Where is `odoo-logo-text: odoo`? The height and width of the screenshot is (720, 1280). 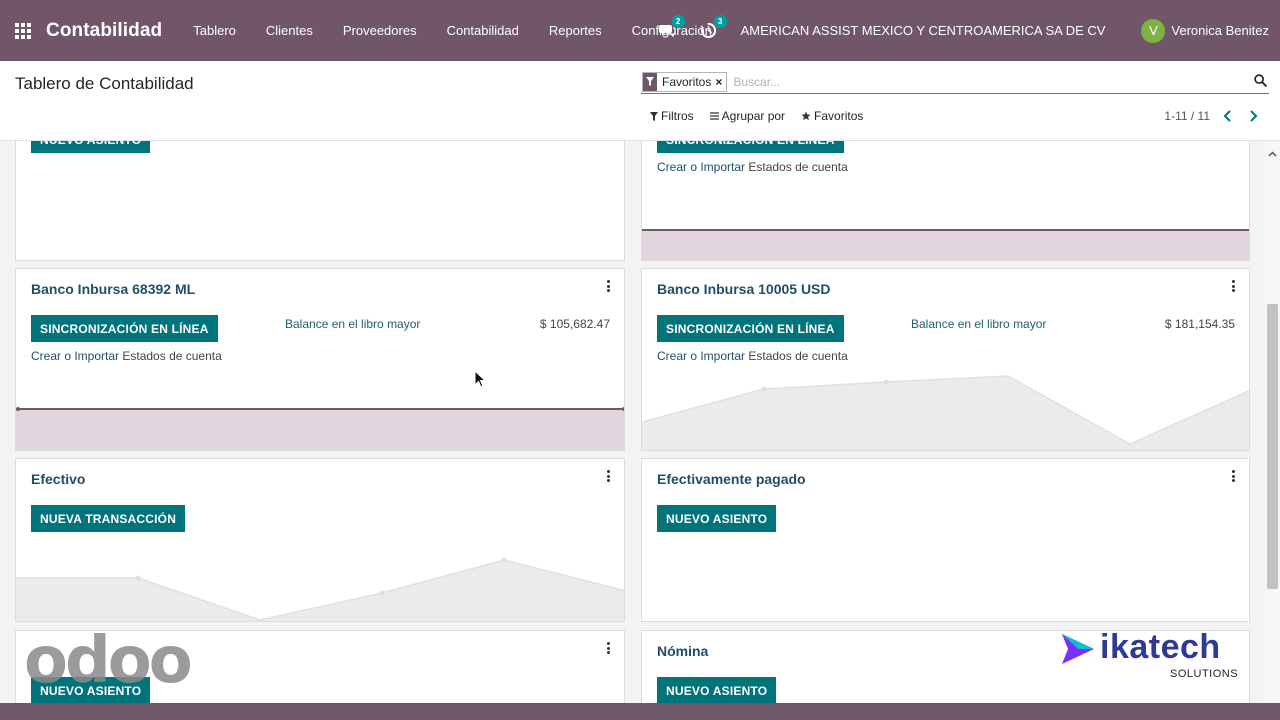
odoo-logo-text: odoo is located at coordinates (107, 658).